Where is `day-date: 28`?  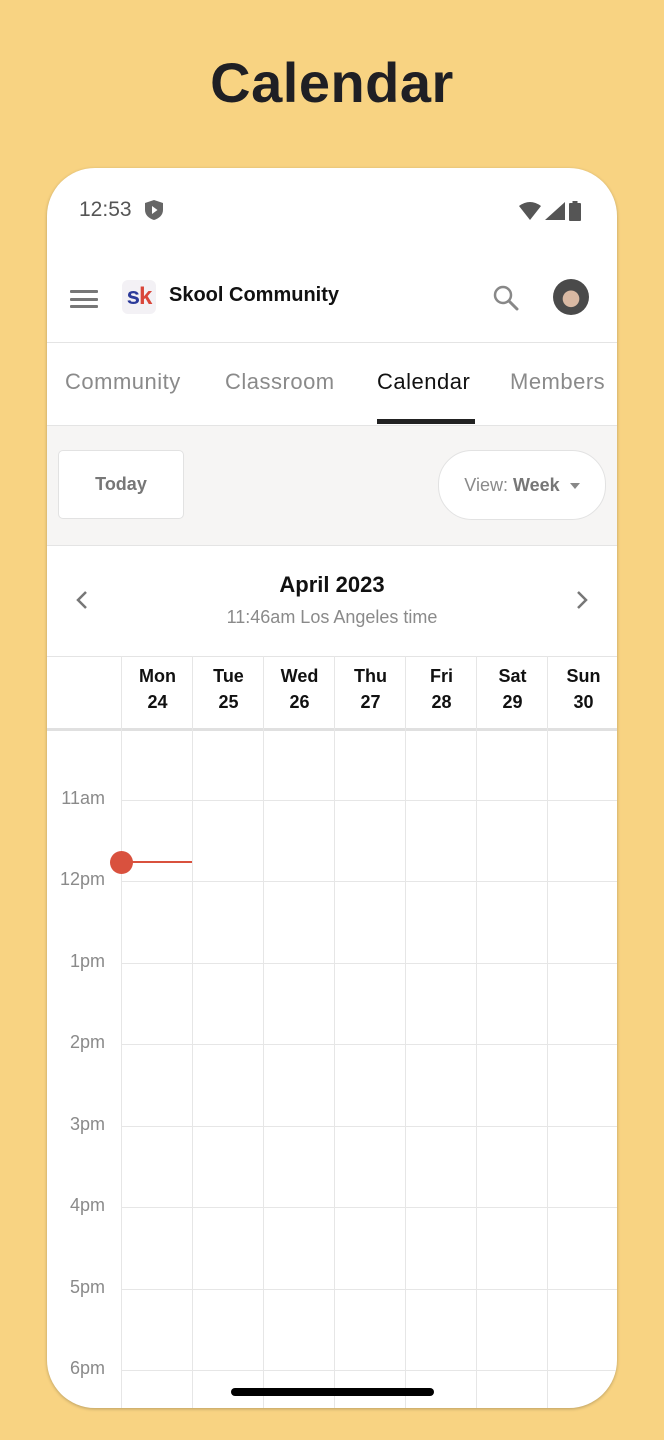
day-date: 28 is located at coordinates (441, 702).